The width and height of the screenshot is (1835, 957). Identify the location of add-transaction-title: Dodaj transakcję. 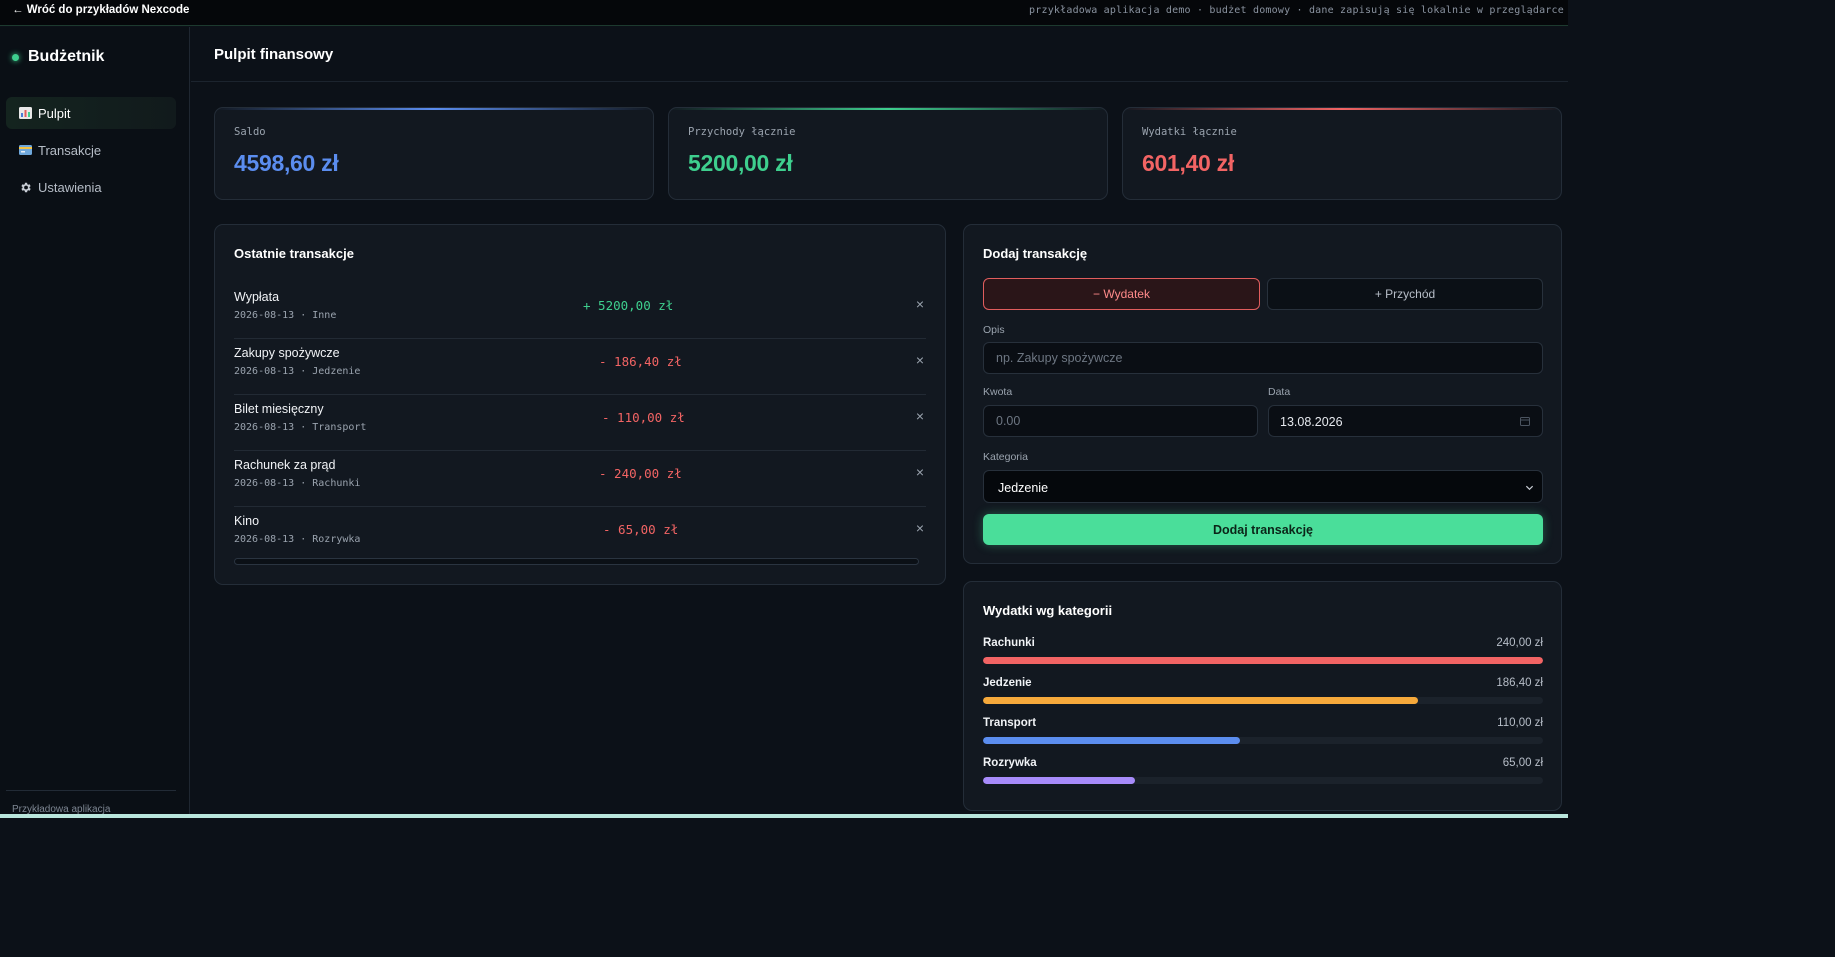
(1035, 253).